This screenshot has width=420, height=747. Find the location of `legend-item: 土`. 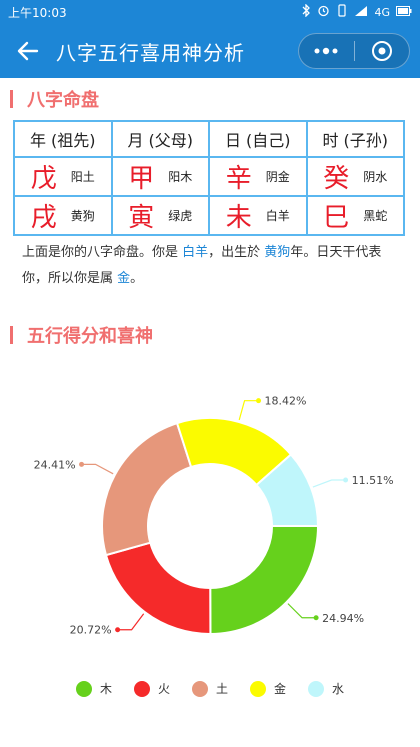

legend-item: 土 is located at coordinates (209, 688).